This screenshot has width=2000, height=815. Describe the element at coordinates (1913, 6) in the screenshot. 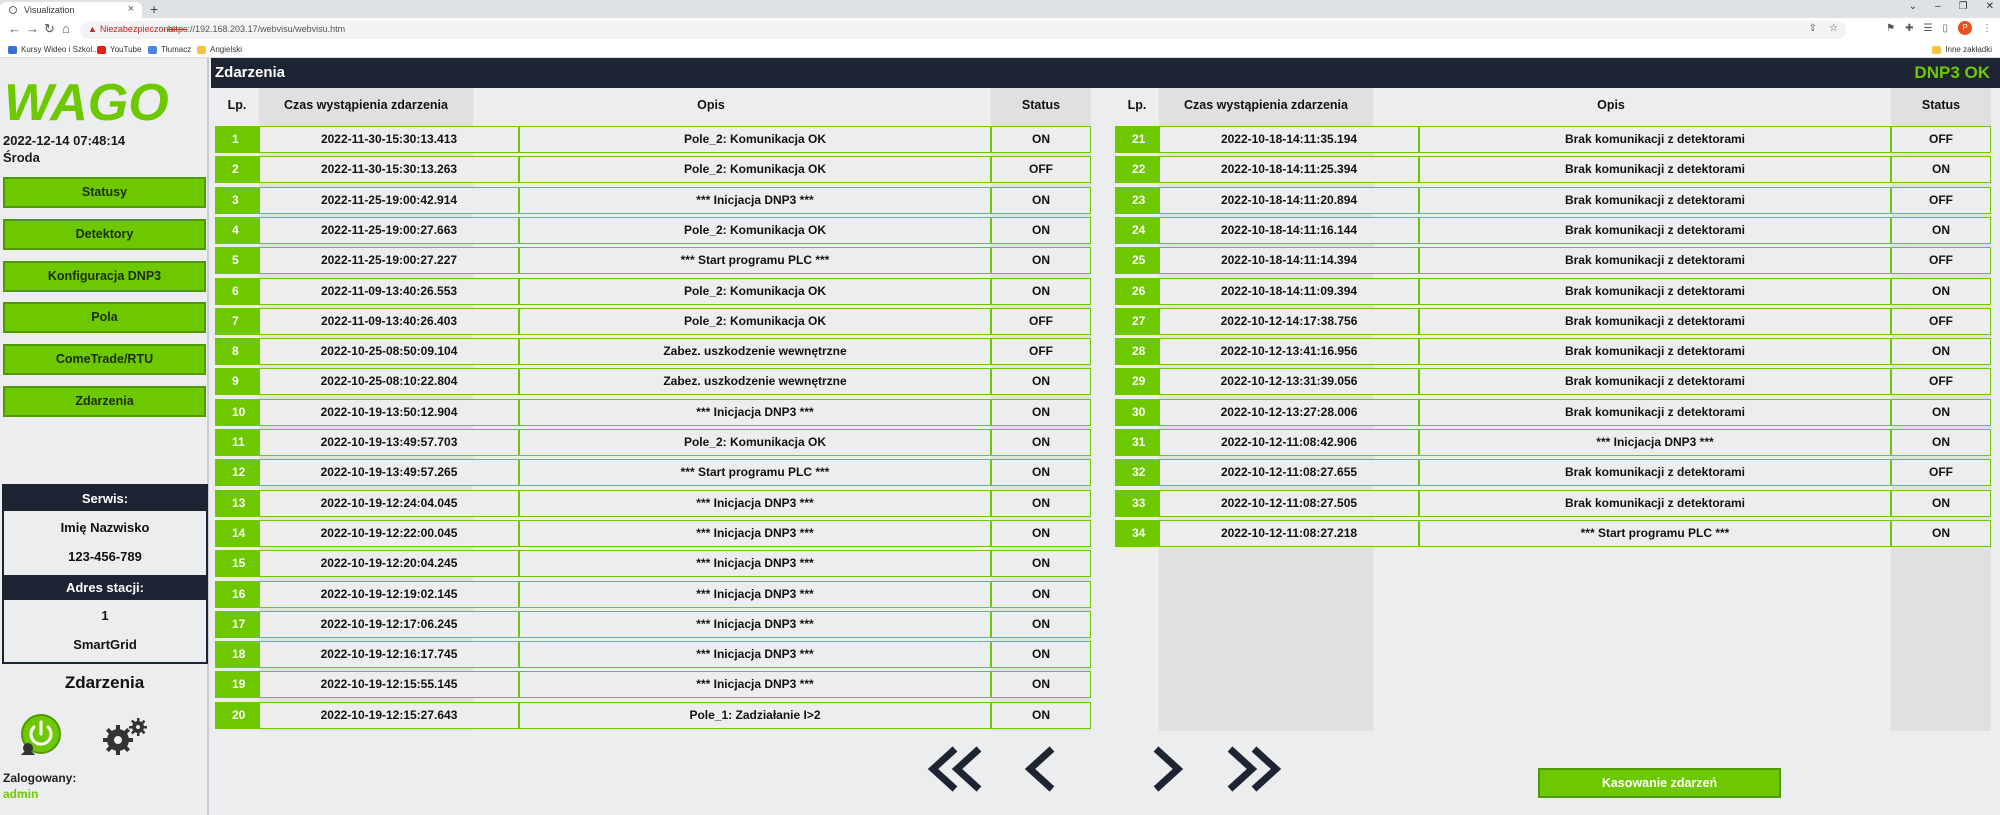

I see `chevron-down-icon: ⌄` at that location.